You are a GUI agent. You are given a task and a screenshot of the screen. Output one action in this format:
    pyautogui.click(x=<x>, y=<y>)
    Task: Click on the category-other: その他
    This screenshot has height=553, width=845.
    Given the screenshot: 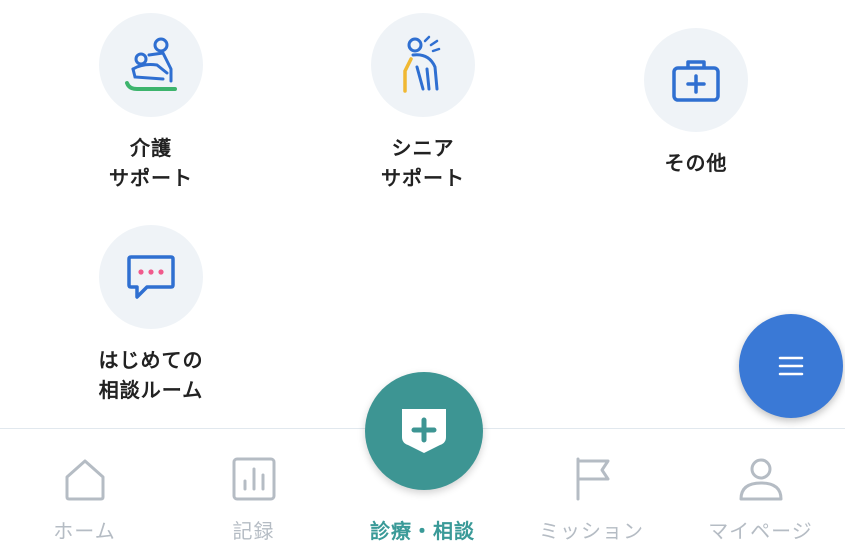 What is the action you would take?
    pyautogui.click(x=696, y=103)
    